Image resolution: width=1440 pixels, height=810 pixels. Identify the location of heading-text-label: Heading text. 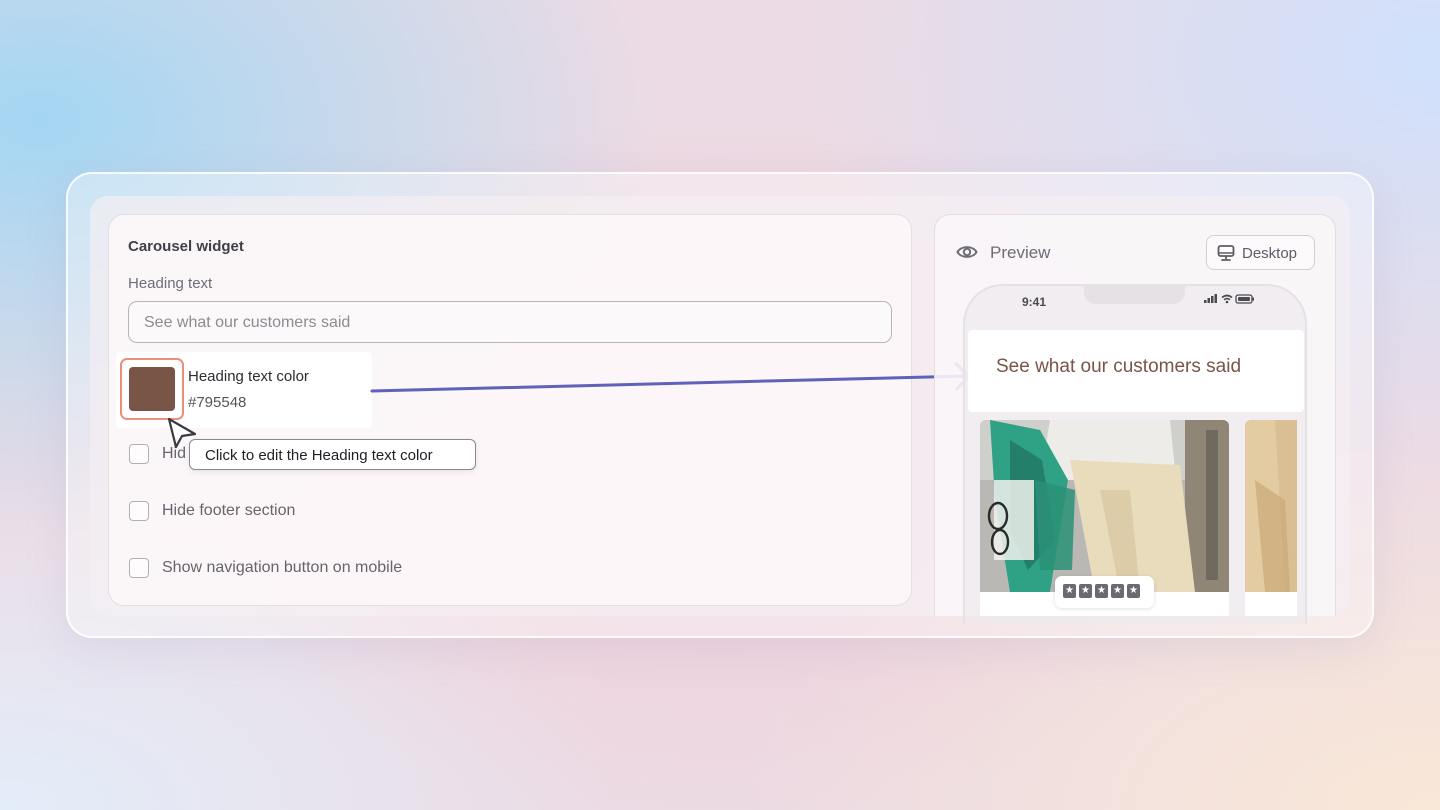
(170, 283).